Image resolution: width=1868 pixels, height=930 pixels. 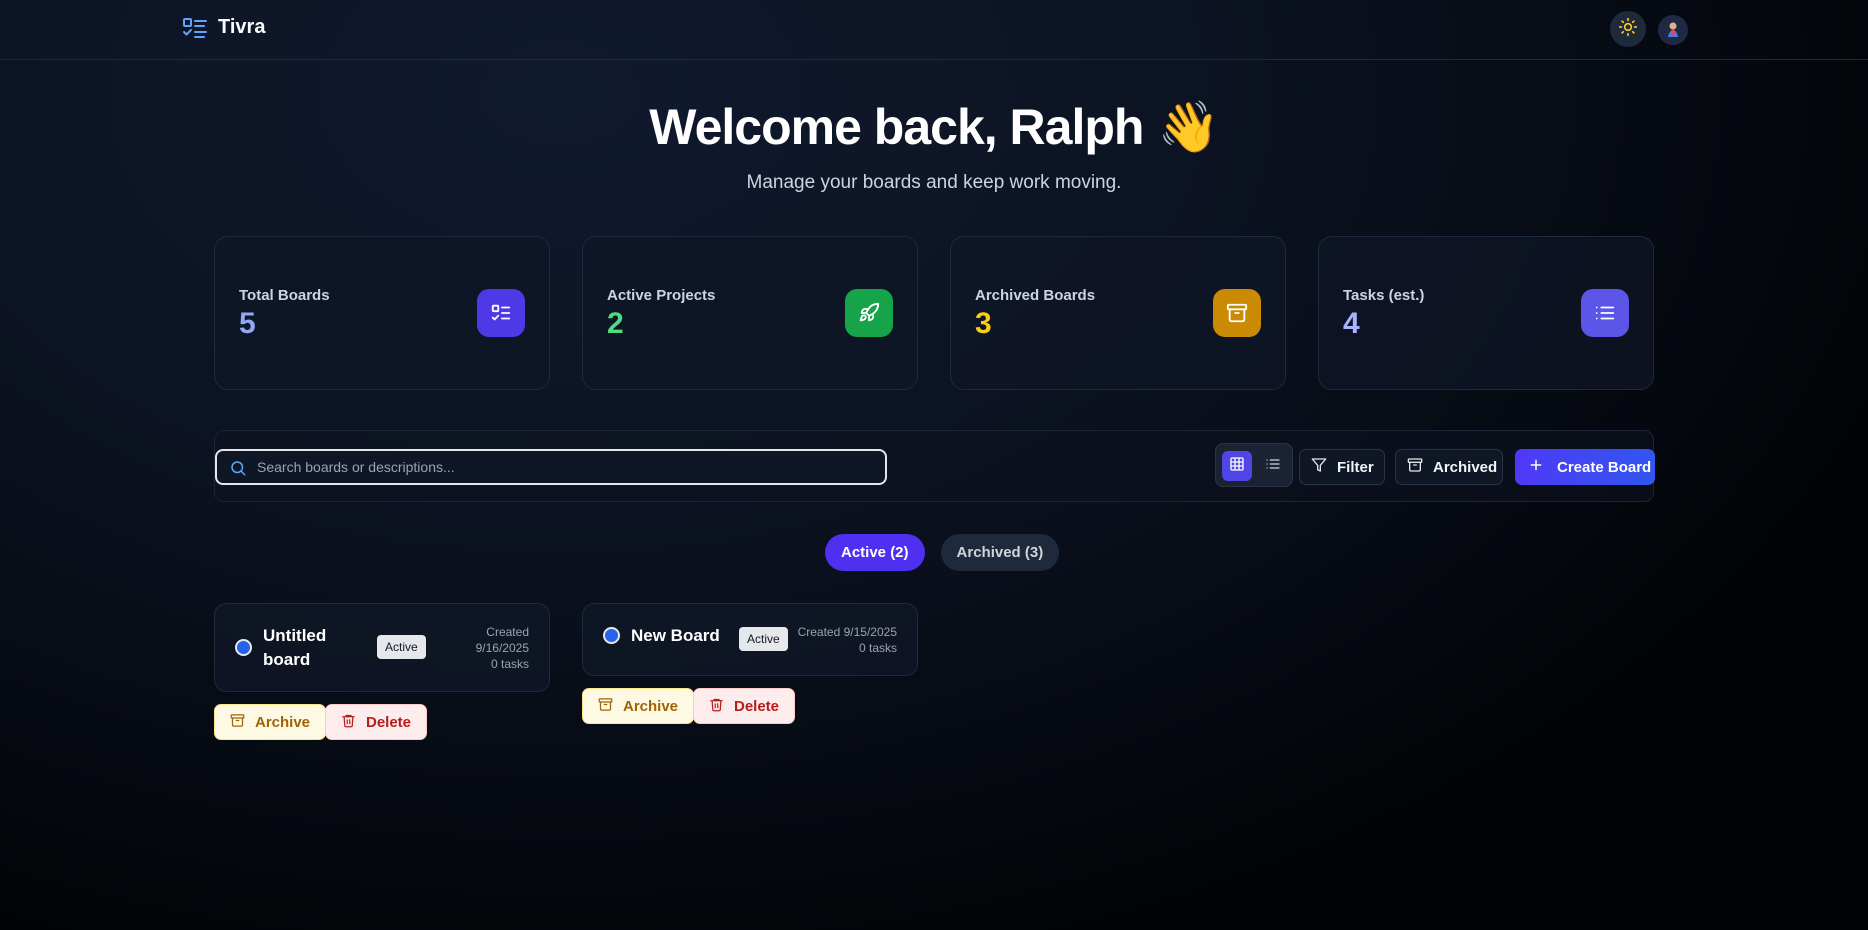 I want to click on page-title: Welcome back, Ralph 👋, so click(x=934, y=127).